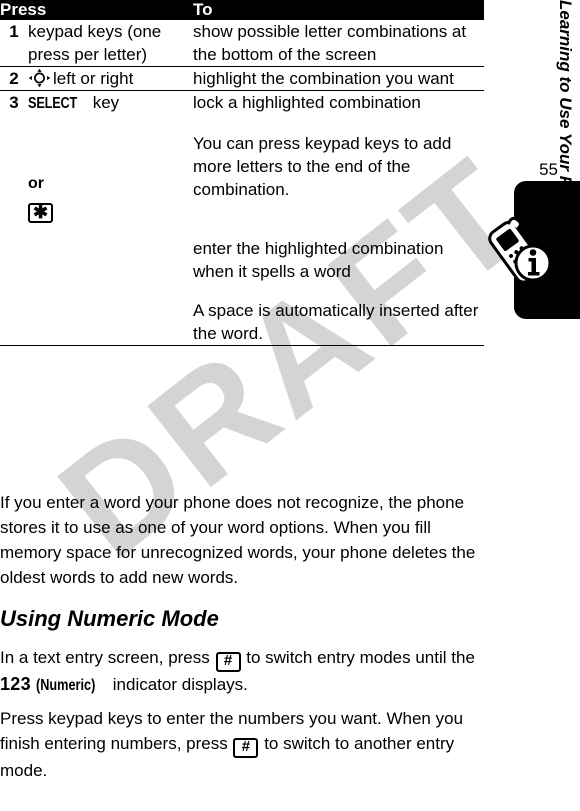 The height and width of the screenshot is (811, 580). I want to click on page-number: 55, so click(548, 169).